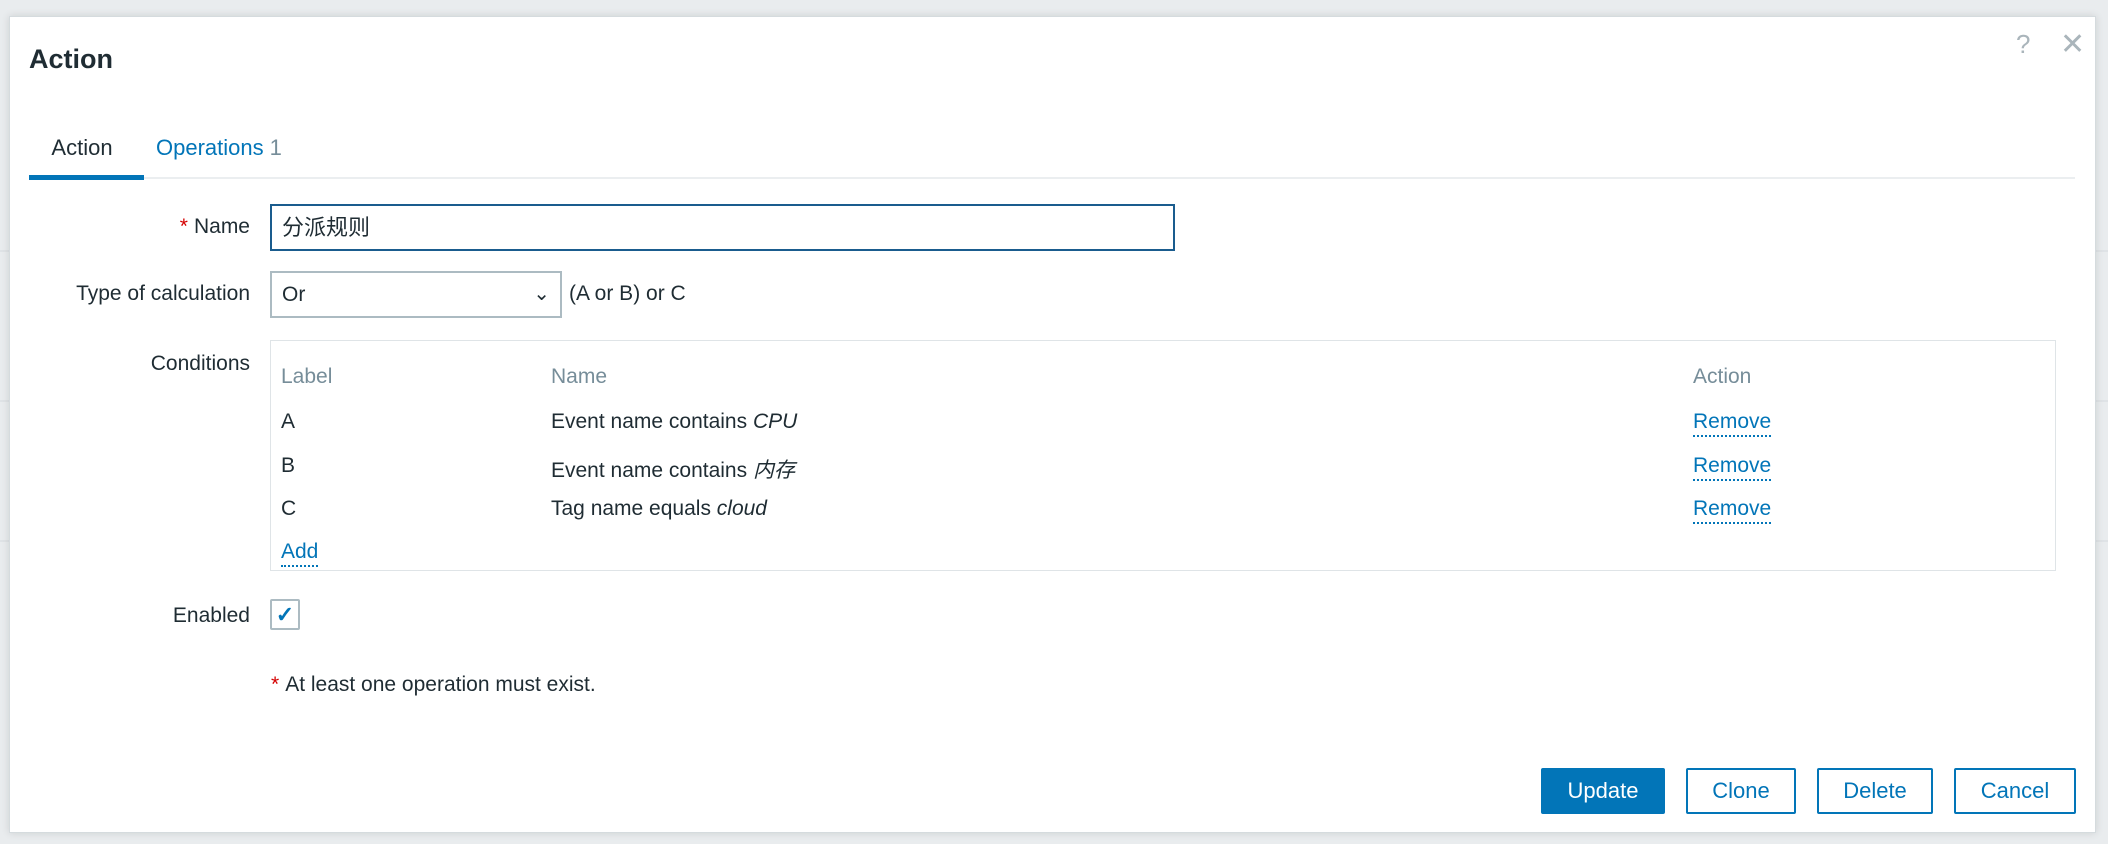 The image size is (2108, 844). Describe the element at coordinates (294, 294) in the screenshot. I see `select-value: Or` at that location.